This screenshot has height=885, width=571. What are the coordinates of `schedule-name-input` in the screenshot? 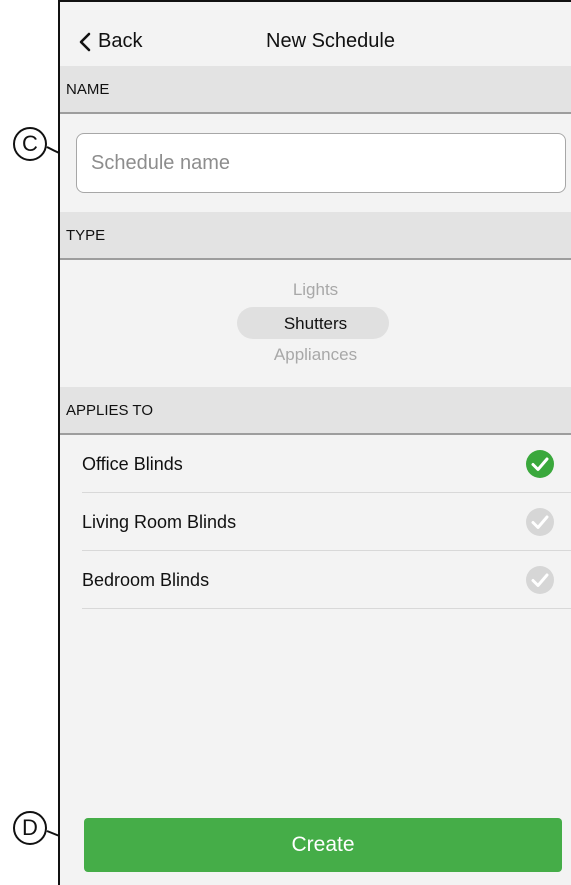 It's located at (321, 163).